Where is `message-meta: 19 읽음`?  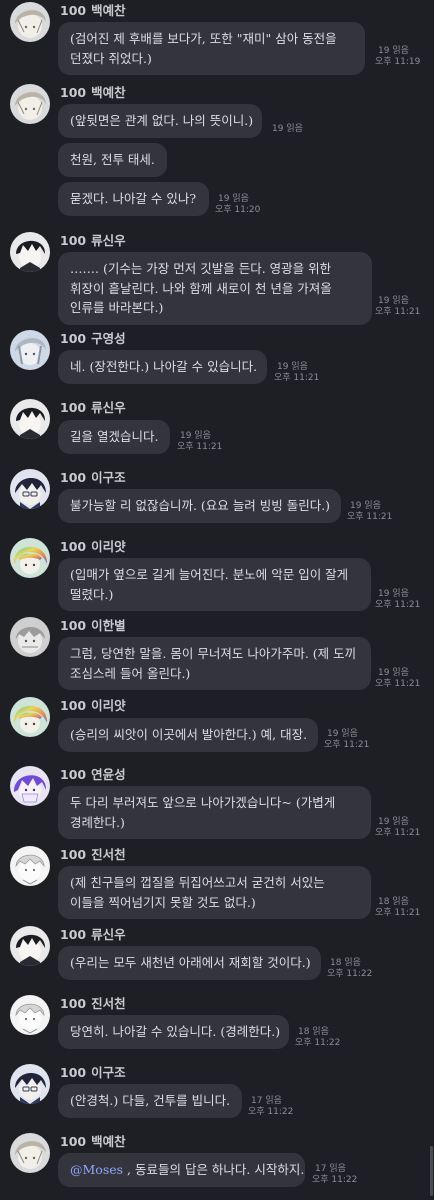 message-meta: 19 읽음 is located at coordinates (286, 129).